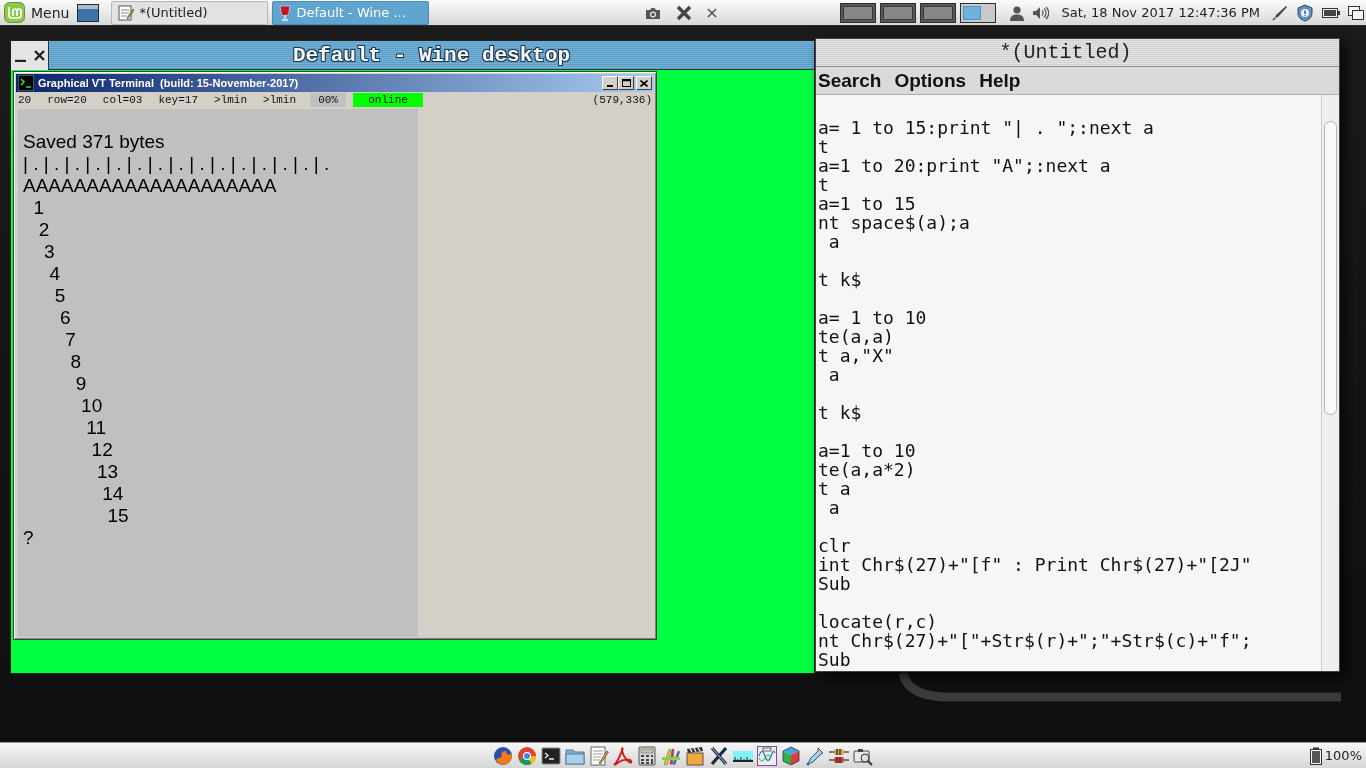 This screenshot has width=1366, height=768. Describe the element at coordinates (1041, 12) in the screenshot. I see `volume-icon` at that location.